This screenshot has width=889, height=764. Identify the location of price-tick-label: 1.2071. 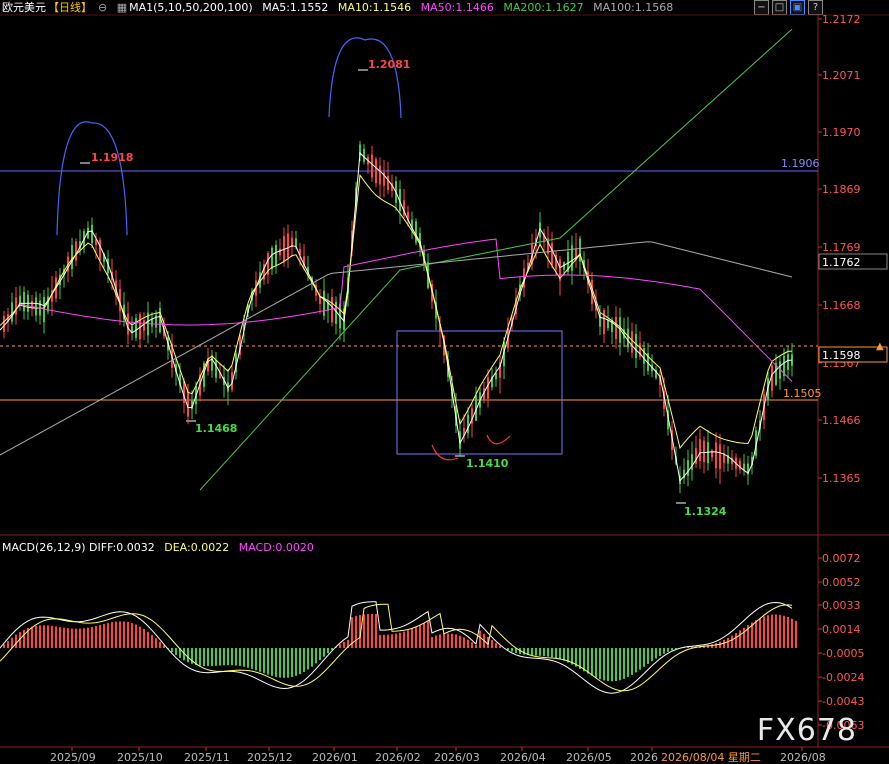
(841, 75).